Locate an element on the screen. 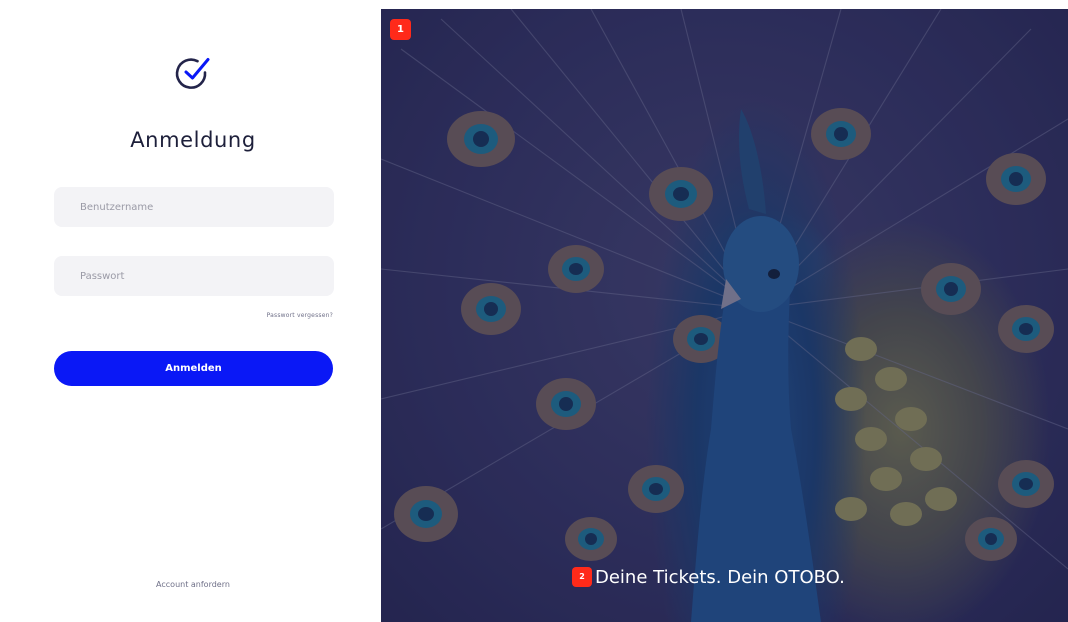 The image size is (1068, 622). tagline-text: Deine Tickets. Dein OTOBO. is located at coordinates (720, 577).